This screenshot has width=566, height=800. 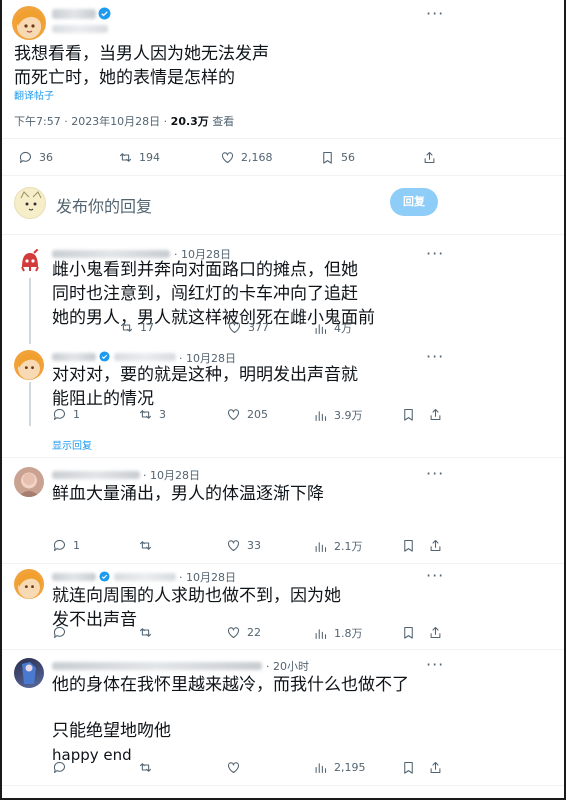 What do you see at coordinates (76, 545) in the screenshot?
I see `reply-3-reply-count: 1` at bounding box center [76, 545].